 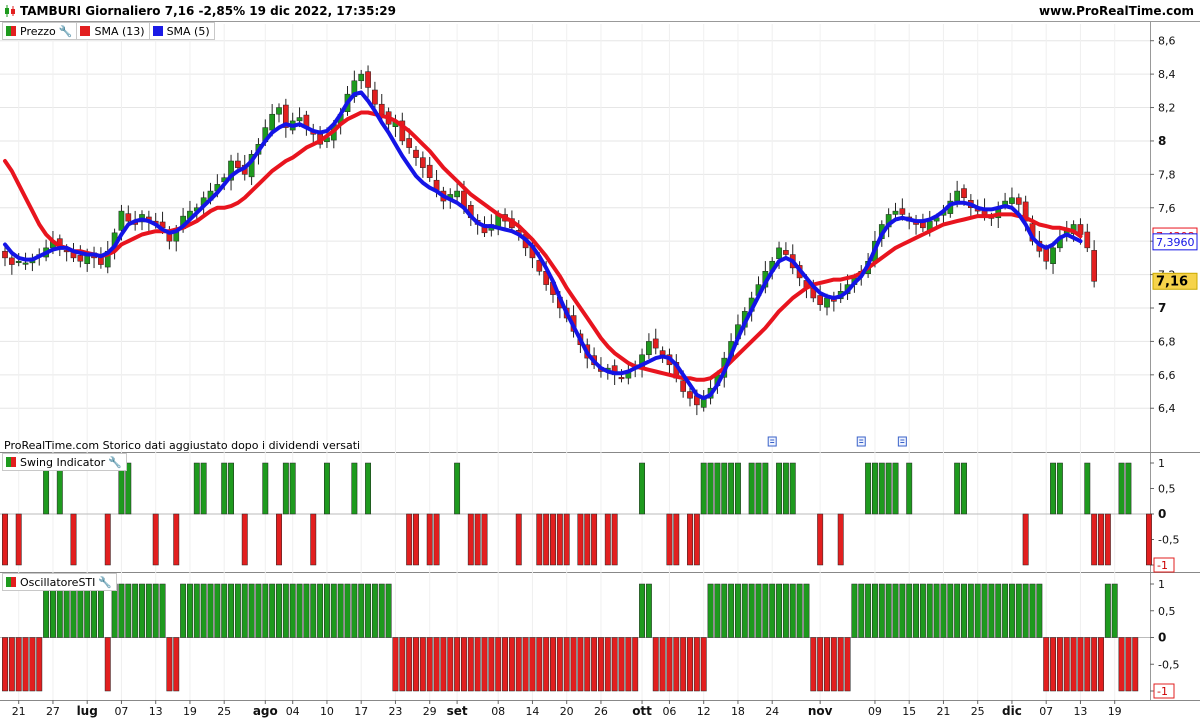 I want to click on y-tick-label: 7,6, so click(x=1167, y=208).